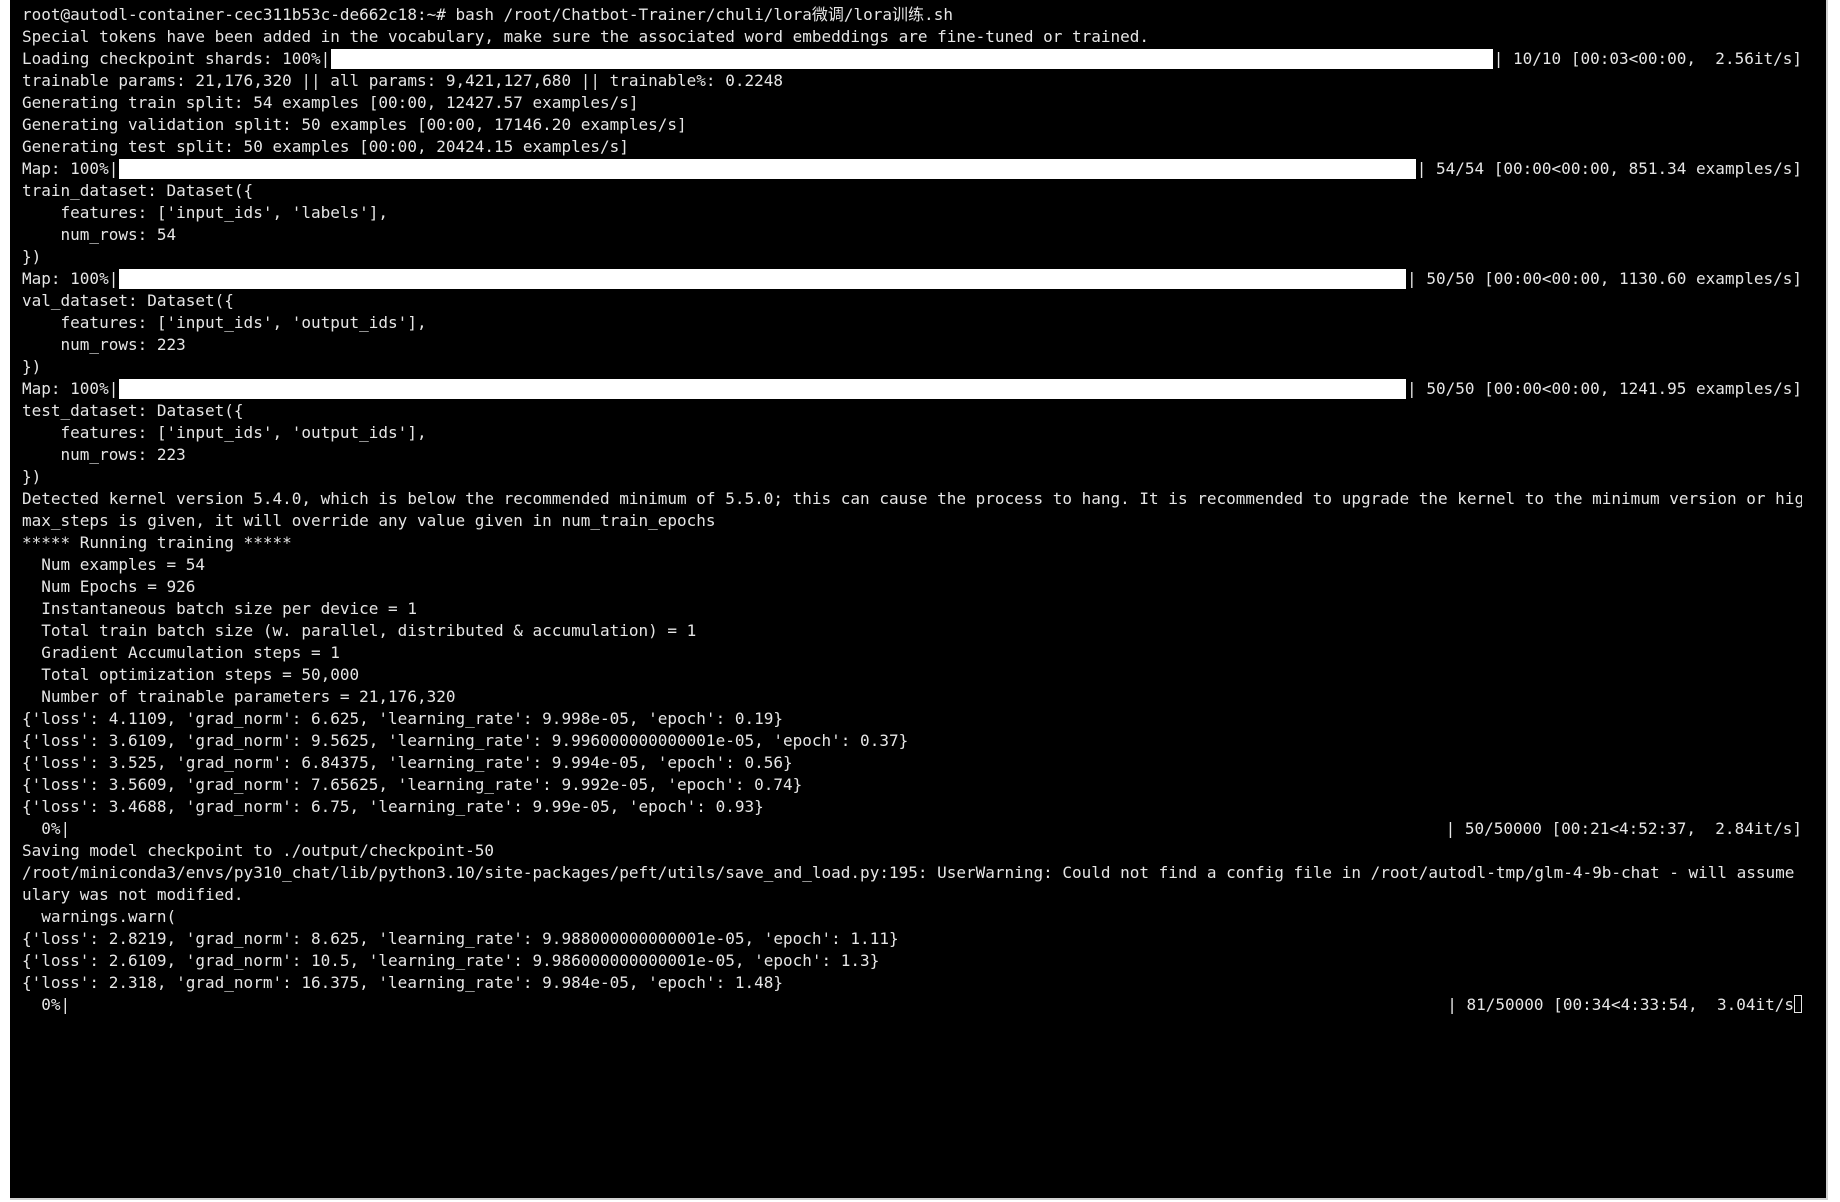  Describe the element at coordinates (1798, 1004) in the screenshot. I see `terminal-cursor` at that location.